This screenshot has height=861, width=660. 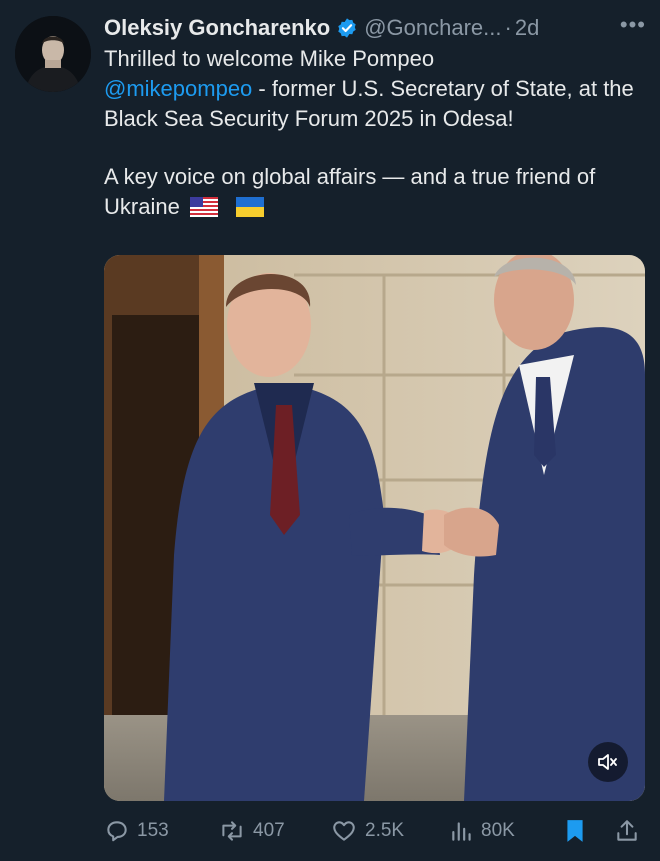 I want to click on more-options-icon: •••, so click(x=633, y=25).